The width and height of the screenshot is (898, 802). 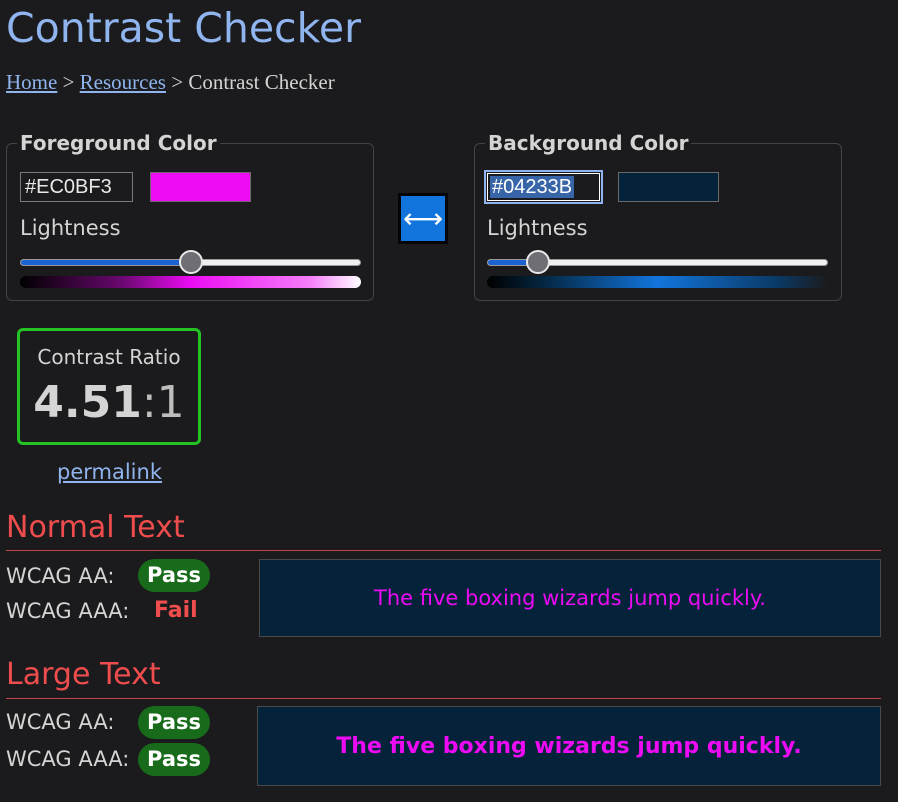 What do you see at coordinates (68, 759) in the screenshot?
I see `large-aaa-label: WCAG AAA:` at bounding box center [68, 759].